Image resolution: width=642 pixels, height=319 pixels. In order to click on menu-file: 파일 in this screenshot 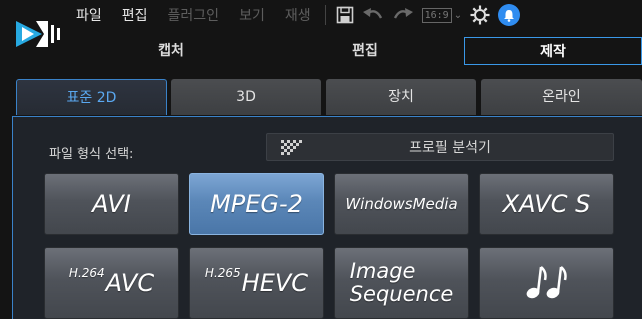, I will do `click(89, 15)`.